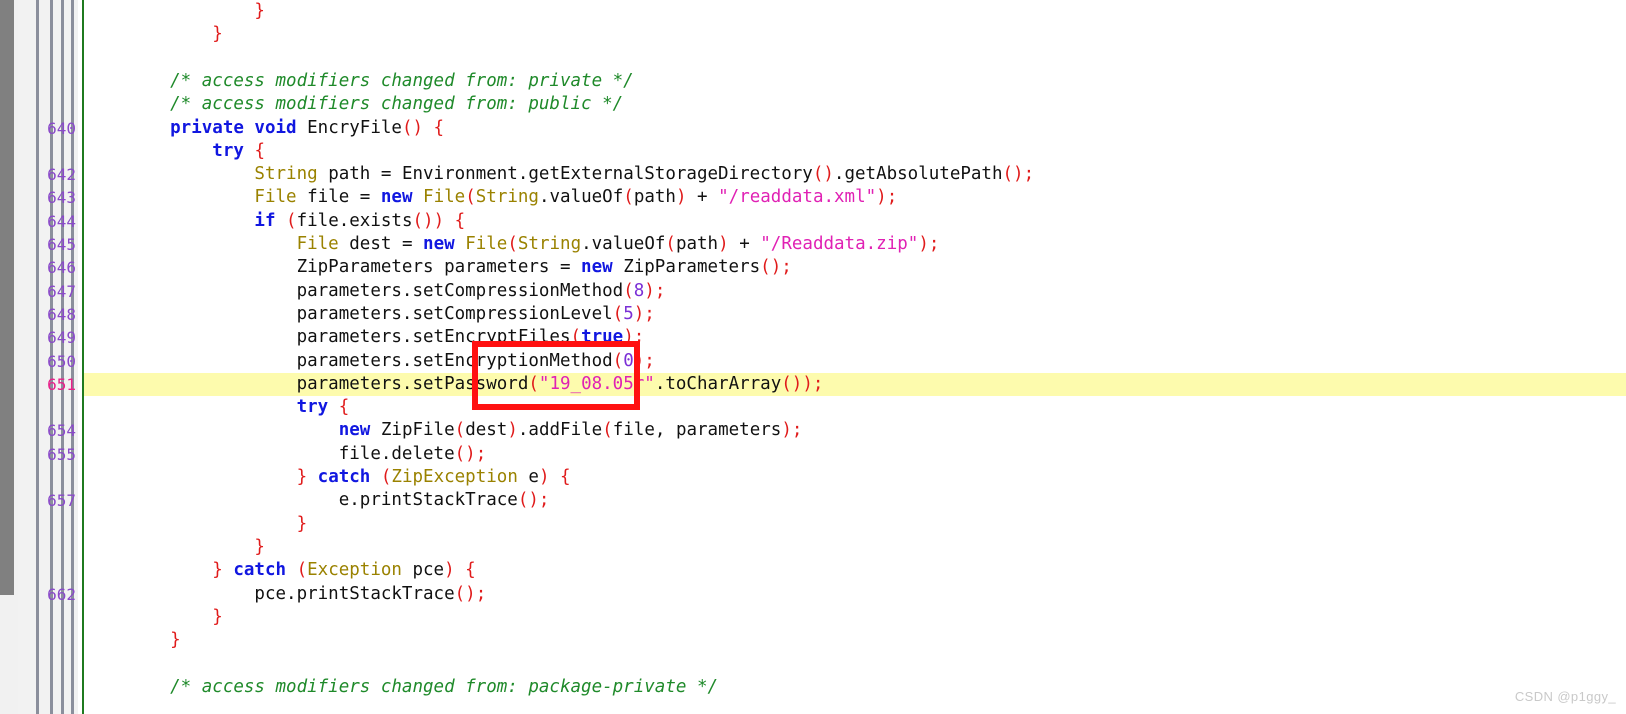  What do you see at coordinates (218, 127) in the screenshot?
I see `code-token: private void` at bounding box center [218, 127].